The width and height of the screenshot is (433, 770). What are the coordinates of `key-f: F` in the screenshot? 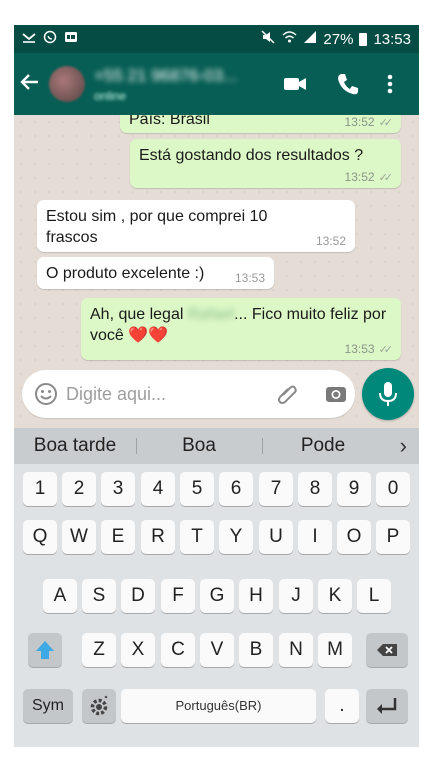 It's located at (178, 596).